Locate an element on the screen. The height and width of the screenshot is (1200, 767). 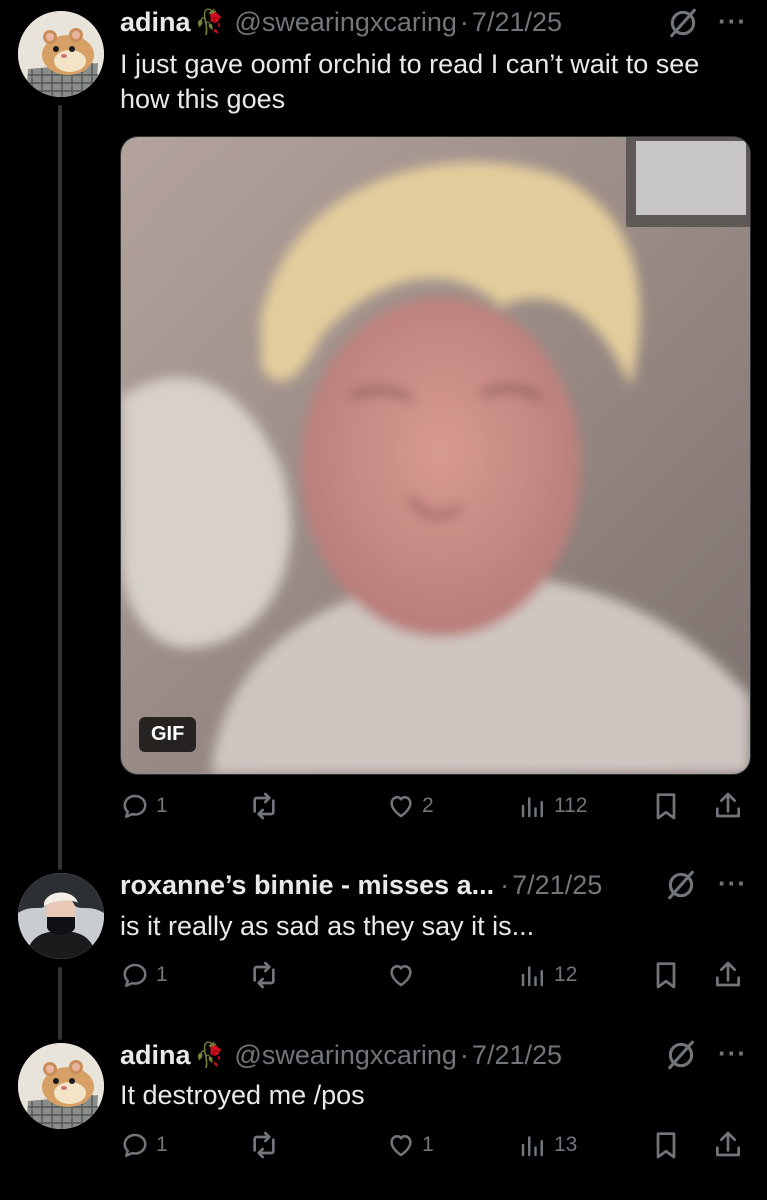
like-button: 1 is located at coordinates (410, 1145).